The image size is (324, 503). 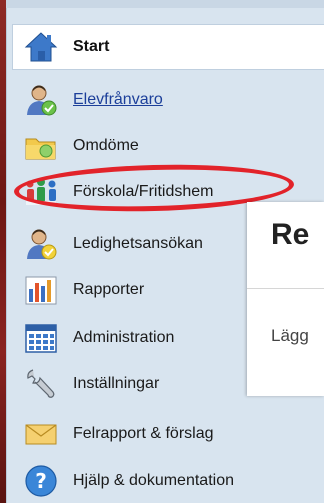 I want to click on sidebar-item-ledighetsansokan: Ledighetsansökan, so click(x=113, y=244).